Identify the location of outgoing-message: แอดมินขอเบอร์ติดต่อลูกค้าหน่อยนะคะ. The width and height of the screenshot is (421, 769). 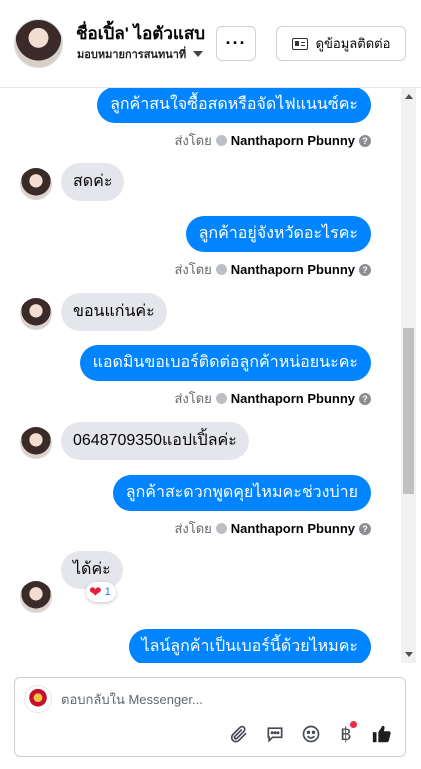
(225, 363).